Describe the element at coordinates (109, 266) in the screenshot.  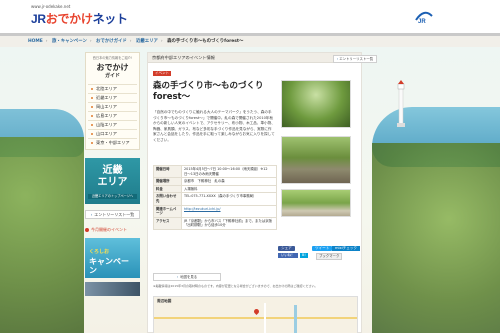
I see `kuroshio-banner-sub: キャンペーン` at that location.